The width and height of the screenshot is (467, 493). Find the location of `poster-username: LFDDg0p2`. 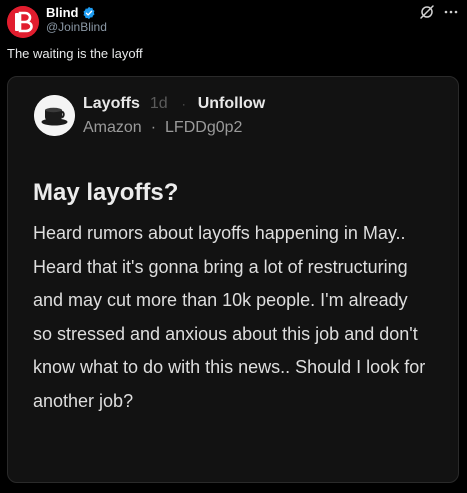

poster-username: LFDDg0p2 is located at coordinates (204, 127).